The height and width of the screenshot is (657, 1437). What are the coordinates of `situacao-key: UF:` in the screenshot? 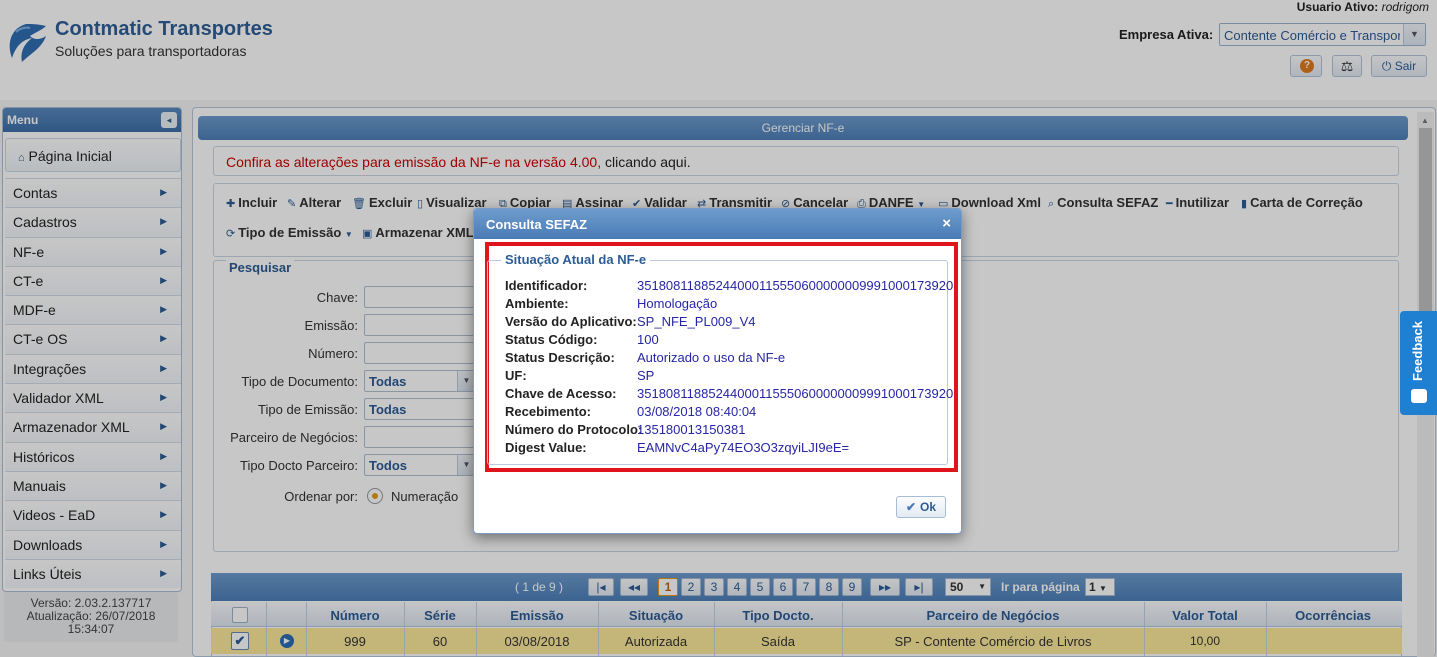 It's located at (516, 375).